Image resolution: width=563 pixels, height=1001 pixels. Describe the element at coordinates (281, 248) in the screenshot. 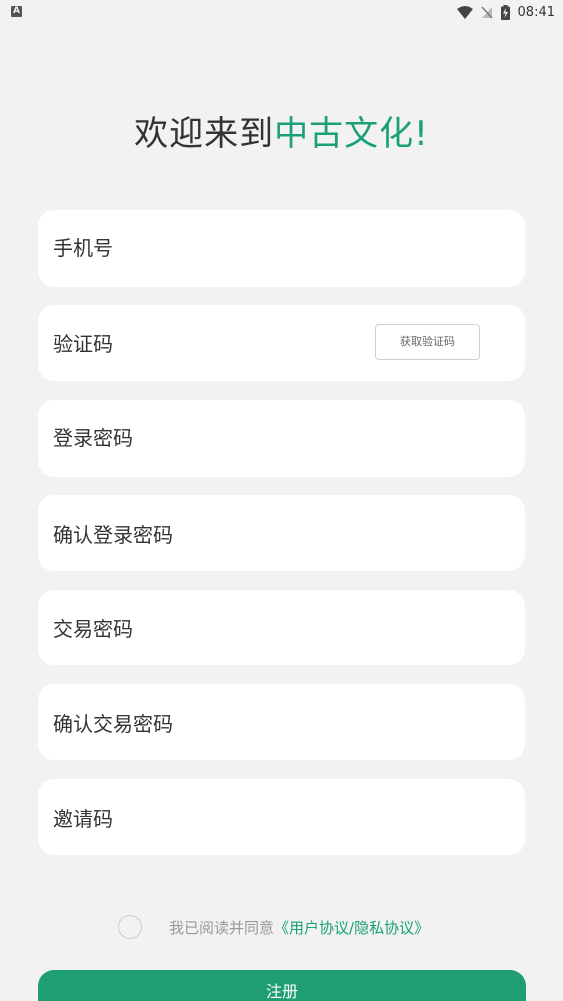

I see `phone-field: 手机号` at that location.